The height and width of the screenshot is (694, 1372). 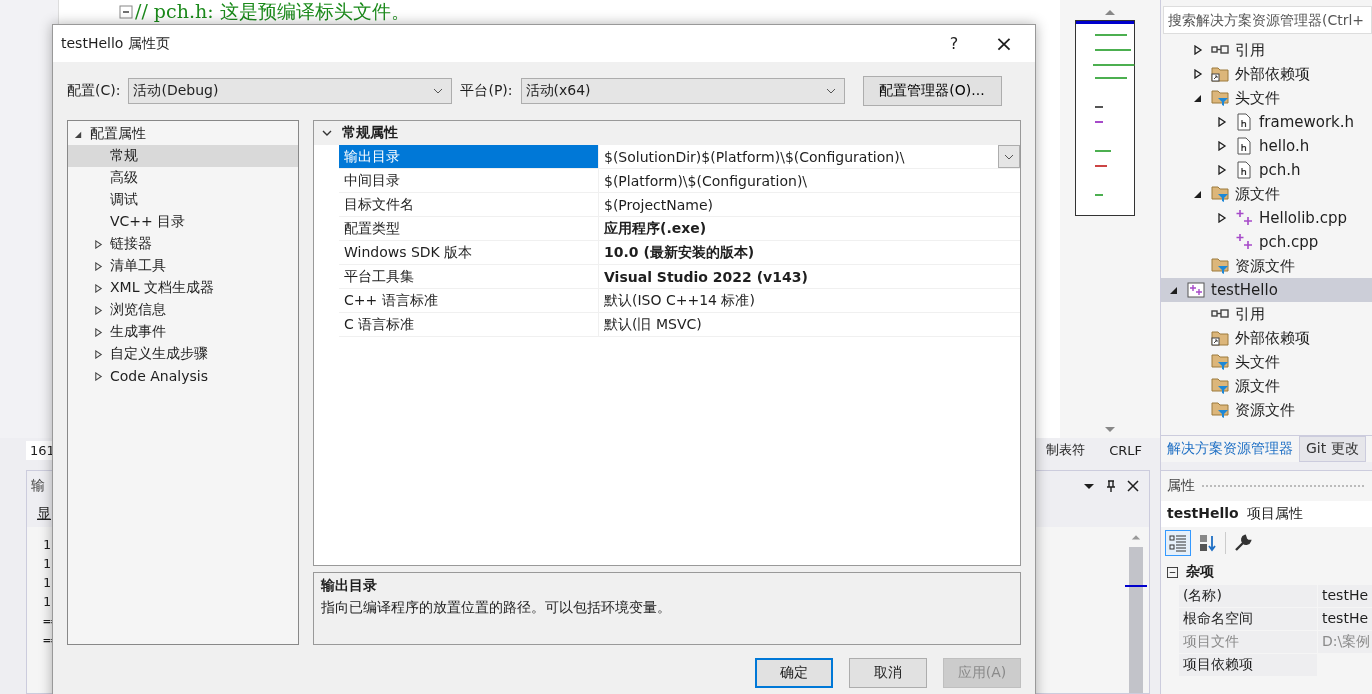 What do you see at coordinates (809, 180) in the screenshot?
I see `property-value: $(Platform)\$(Configuration)\` at bounding box center [809, 180].